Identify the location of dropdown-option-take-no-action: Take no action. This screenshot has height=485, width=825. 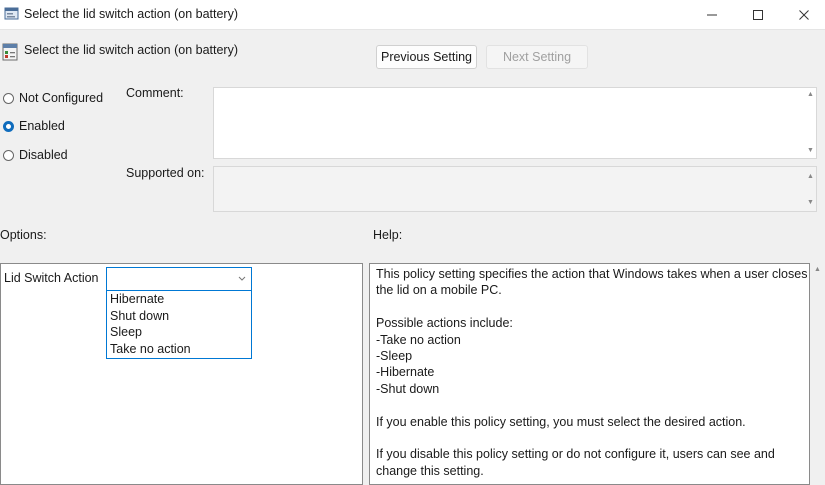
(179, 349).